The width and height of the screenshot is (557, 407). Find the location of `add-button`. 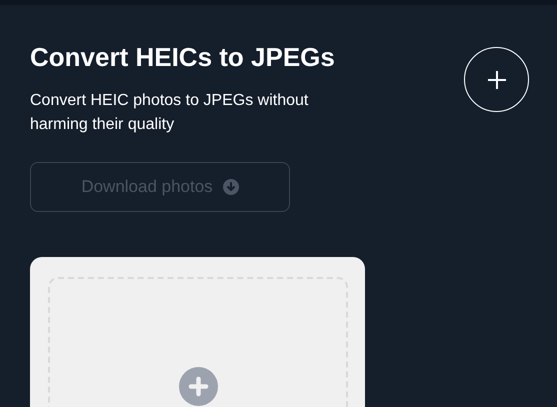

add-button is located at coordinates (496, 79).